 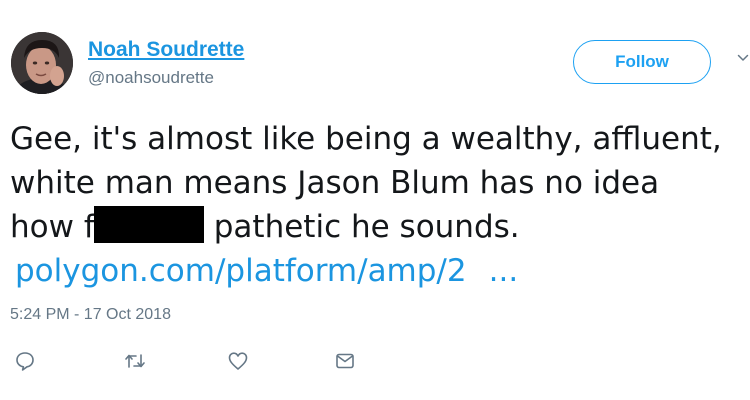 What do you see at coordinates (238, 361) in the screenshot?
I see `like-icon` at bounding box center [238, 361].